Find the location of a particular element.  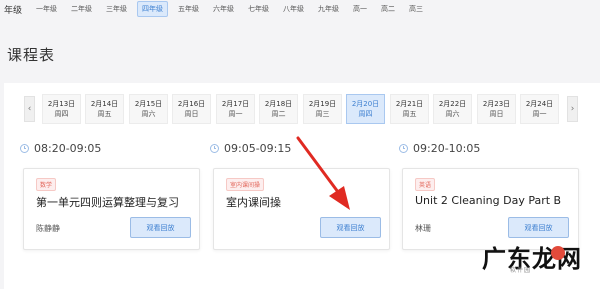

grade-tab: 一年级 is located at coordinates (46, 9).